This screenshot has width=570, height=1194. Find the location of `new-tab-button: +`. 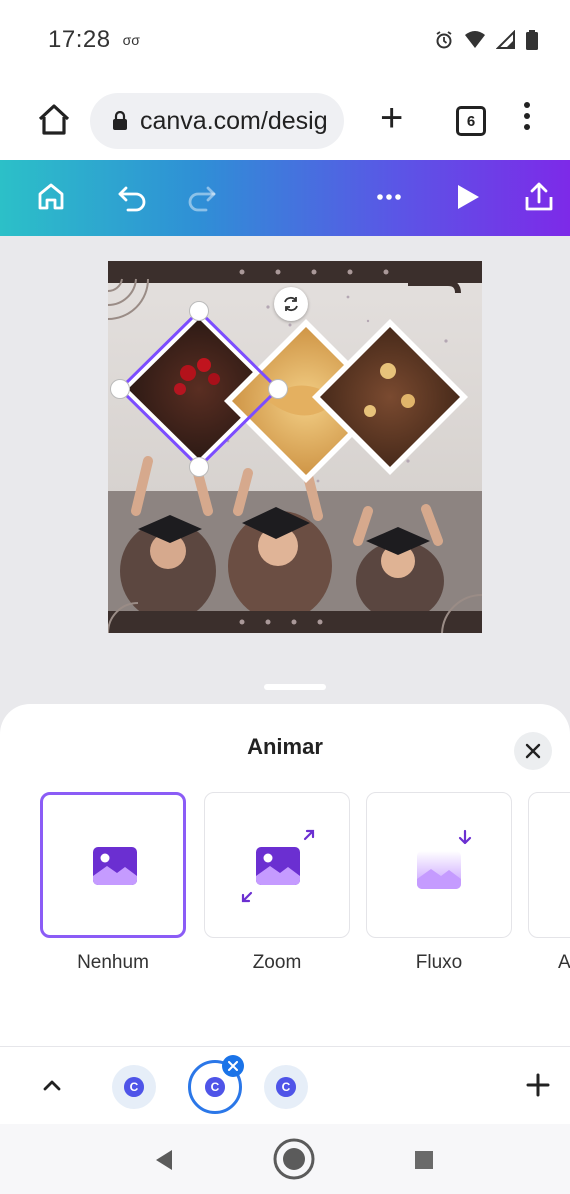

new-tab-button: + is located at coordinates (391, 118).